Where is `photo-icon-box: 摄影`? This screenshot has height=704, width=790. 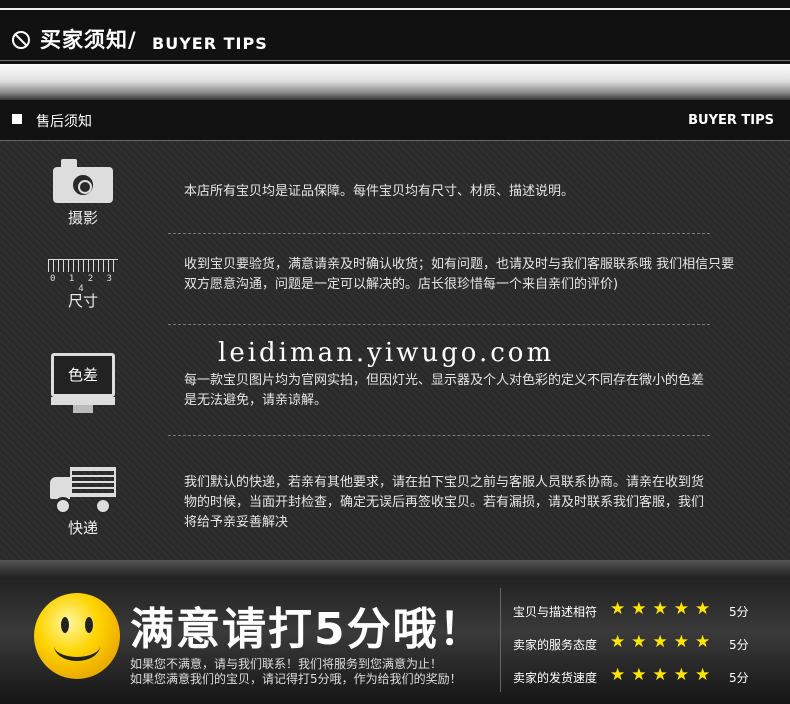
photo-icon-box: 摄影 is located at coordinates (83, 193).